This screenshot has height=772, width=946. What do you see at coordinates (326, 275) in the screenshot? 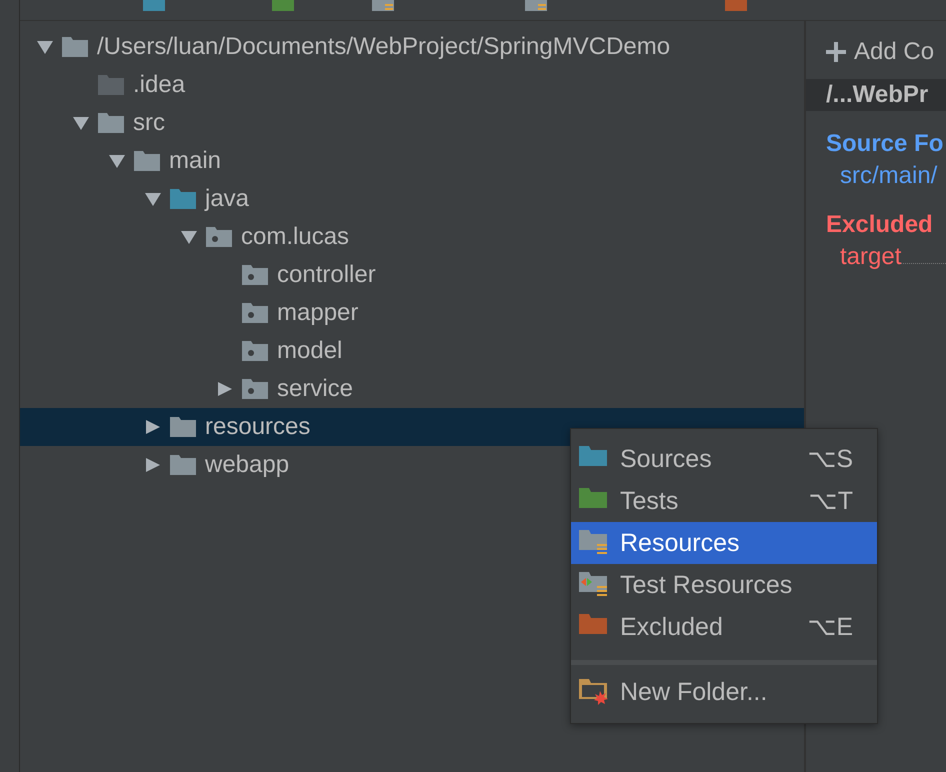
I see `folder-name: controller` at bounding box center [326, 275].